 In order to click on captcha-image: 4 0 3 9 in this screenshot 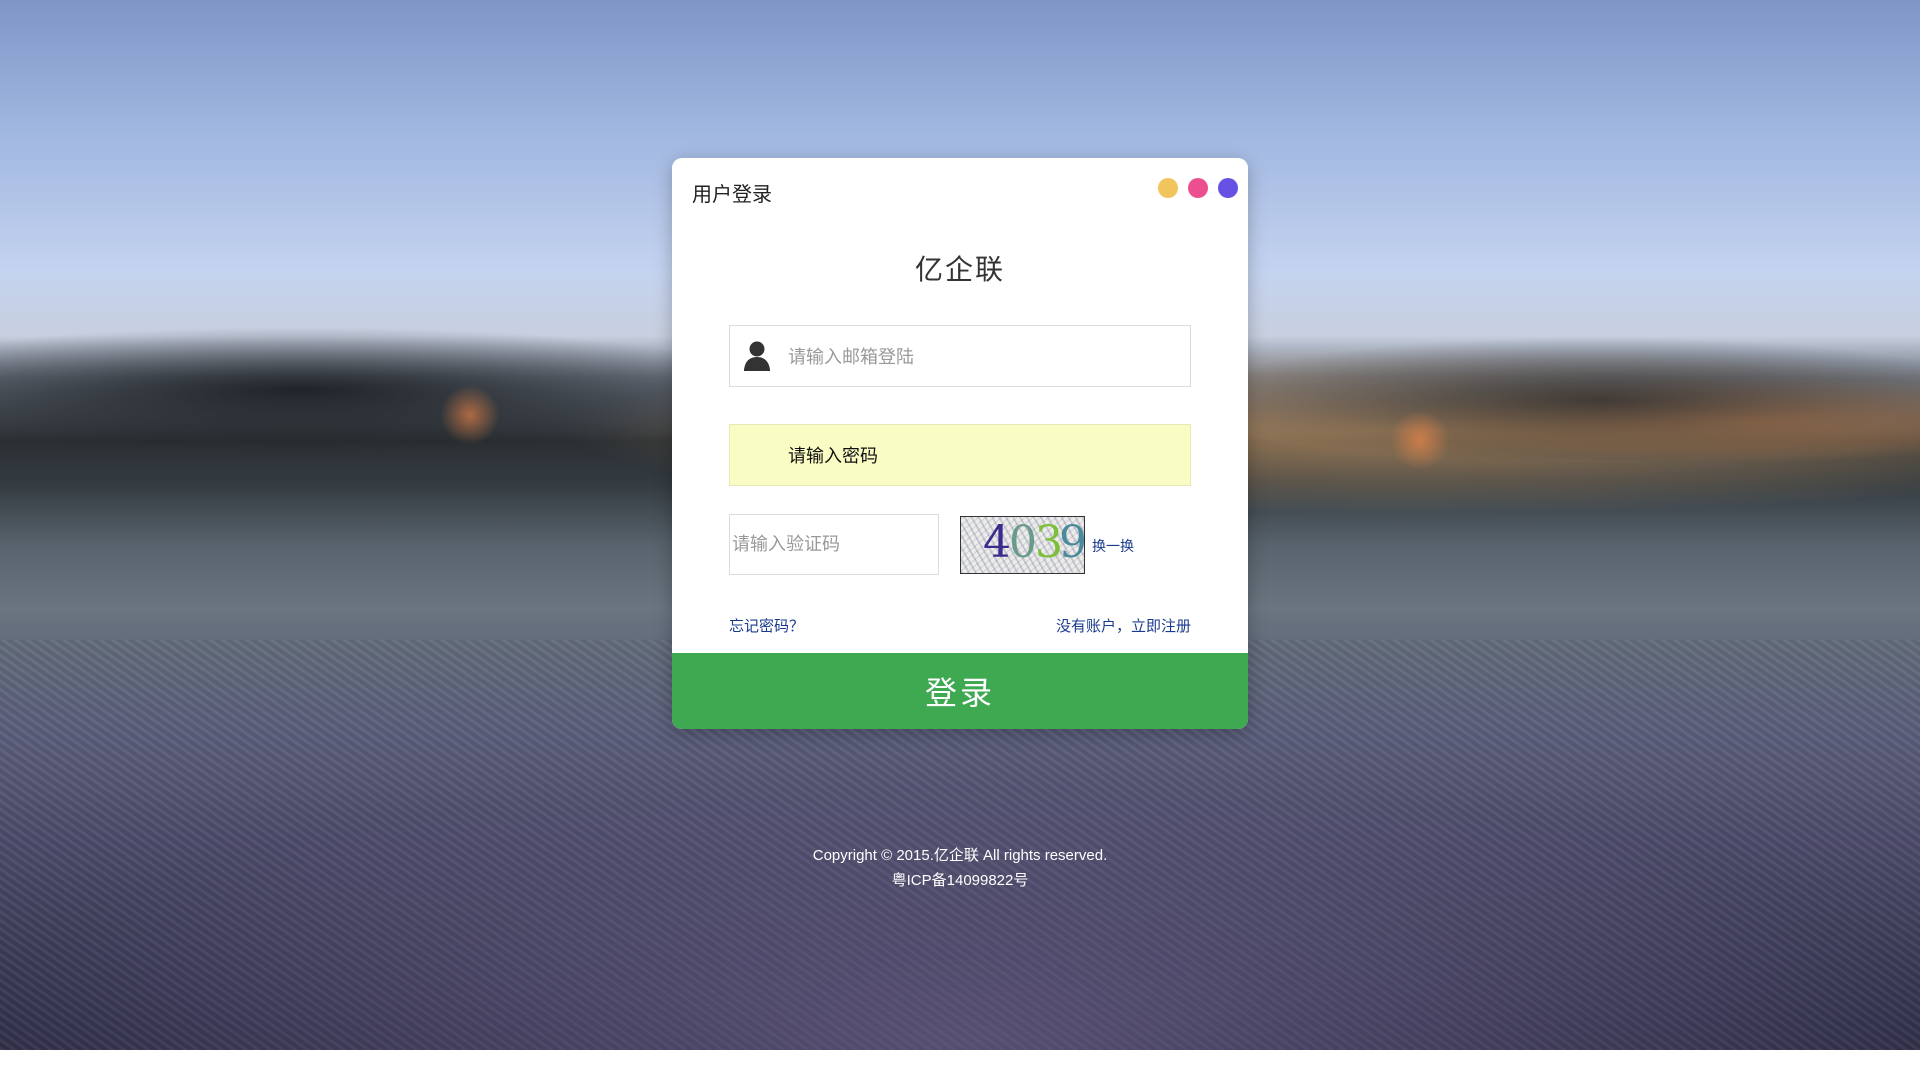, I will do `click(1022, 545)`.